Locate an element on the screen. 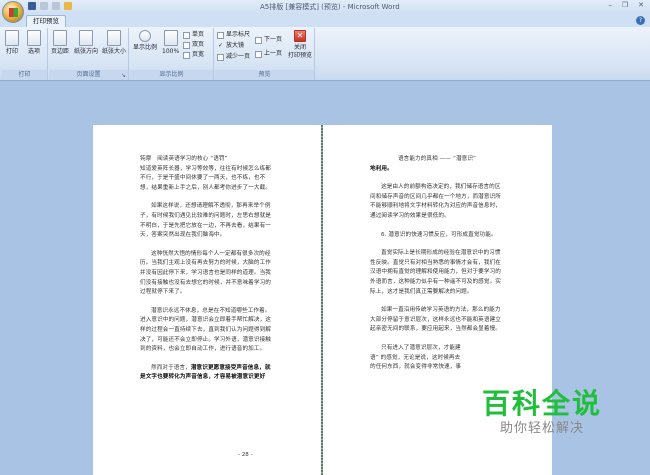 Image resolution: width=650 pixels, height=475 pixels. tab-print-preview: 打印预览 is located at coordinates (46, 21).